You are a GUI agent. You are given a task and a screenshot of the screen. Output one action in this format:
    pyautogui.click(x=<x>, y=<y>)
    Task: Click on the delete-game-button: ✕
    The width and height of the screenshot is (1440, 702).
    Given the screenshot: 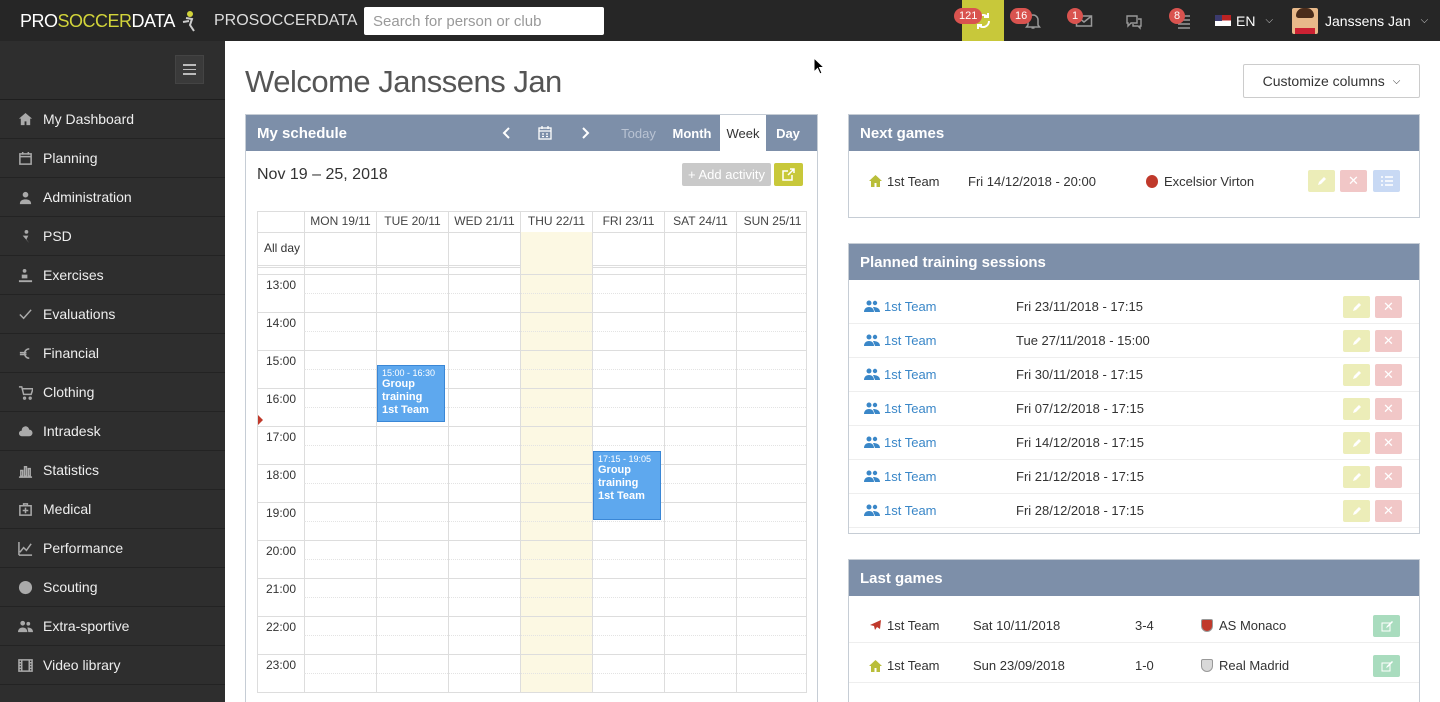 What is the action you would take?
    pyautogui.click(x=1353, y=181)
    